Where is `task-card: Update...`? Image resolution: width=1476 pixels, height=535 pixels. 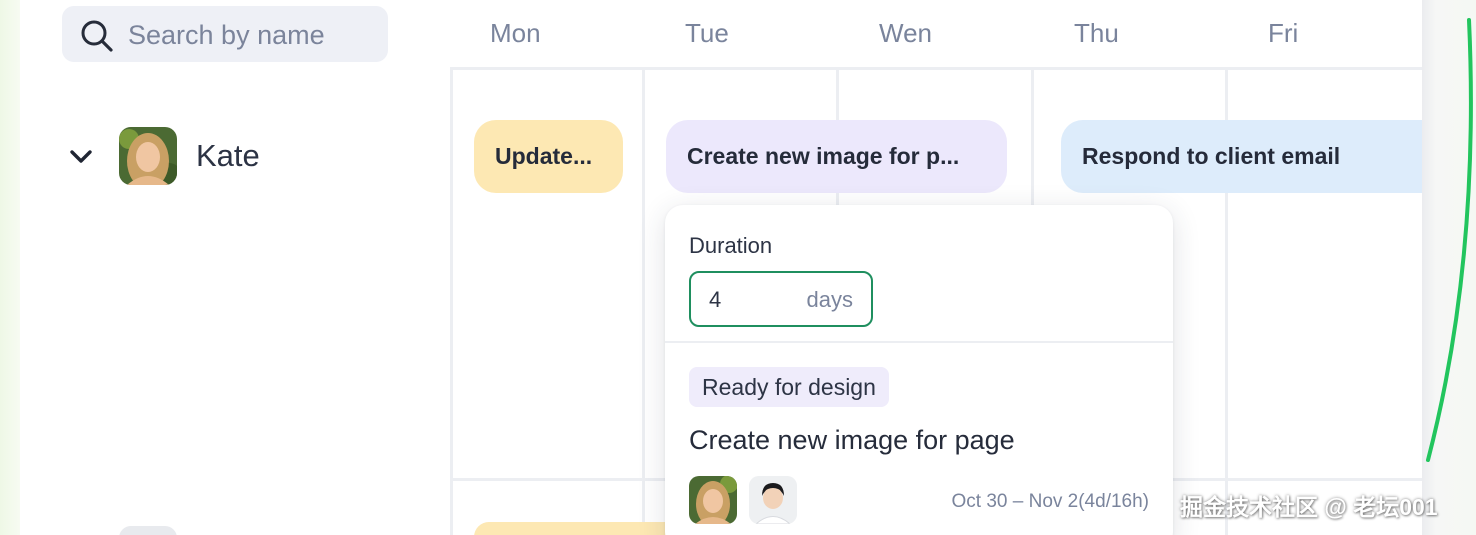 task-card: Update... is located at coordinates (548, 156).